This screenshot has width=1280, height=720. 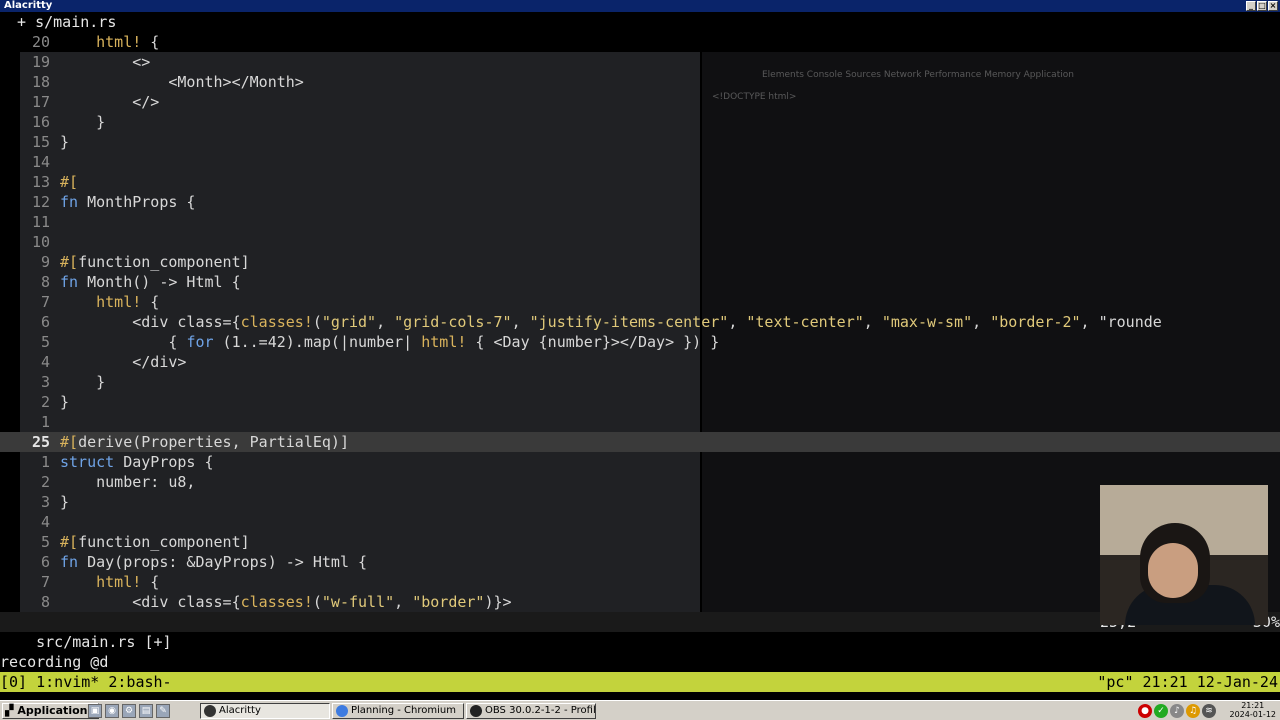 I want to click on code-line: 19 <>, so click(x=640, y=62).